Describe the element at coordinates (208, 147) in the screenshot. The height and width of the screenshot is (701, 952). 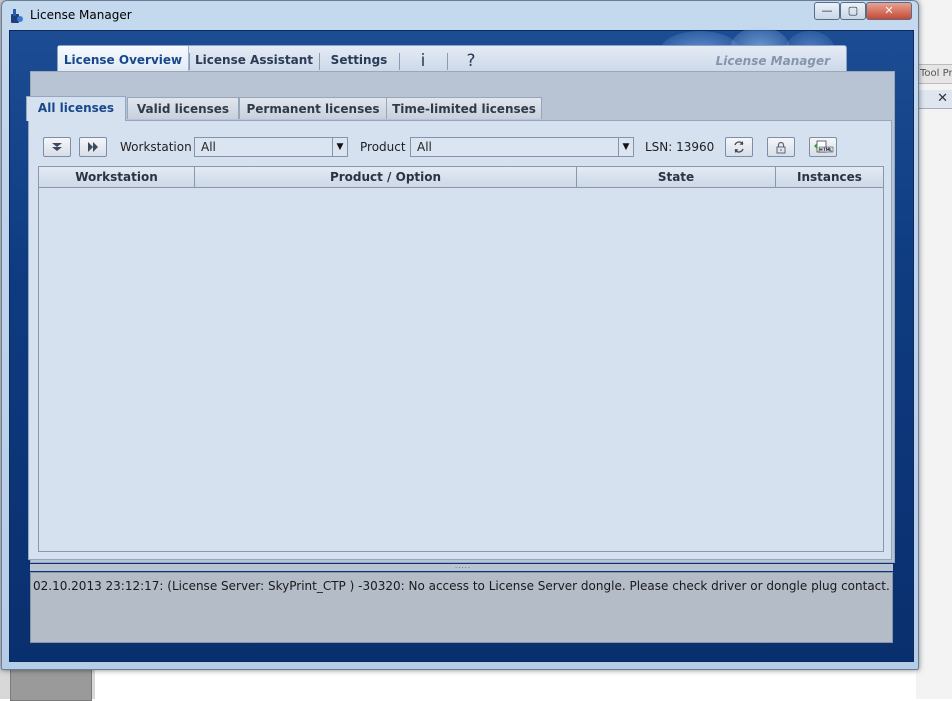
I see `workstation-select-value: All` at that location.